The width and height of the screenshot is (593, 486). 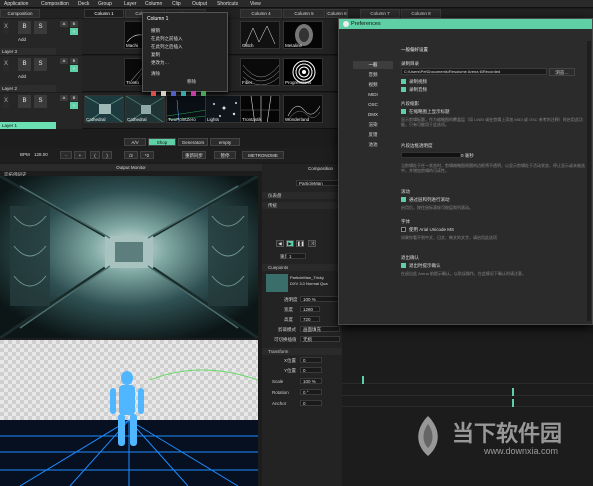 I want to click on tab-av: A/V, so click(x=135, y=142).